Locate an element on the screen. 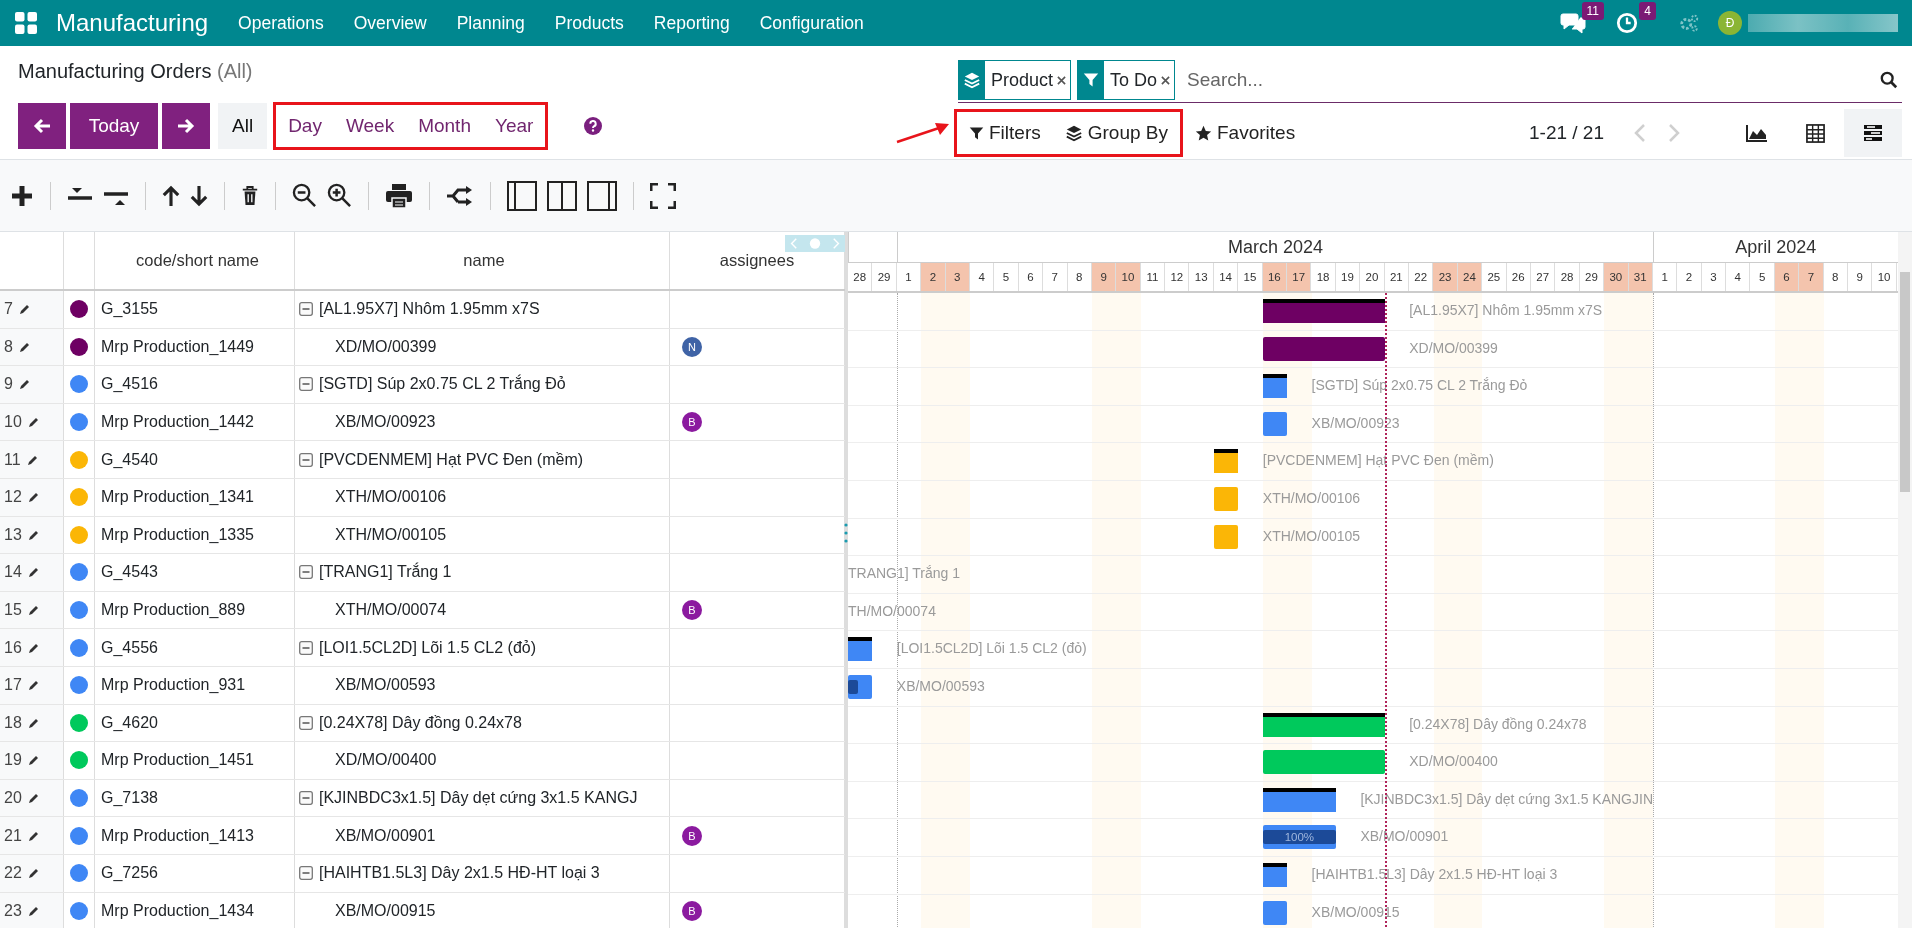 The image size is (1912, 928). zoom-out-icon is located at coordinates (304, 195).